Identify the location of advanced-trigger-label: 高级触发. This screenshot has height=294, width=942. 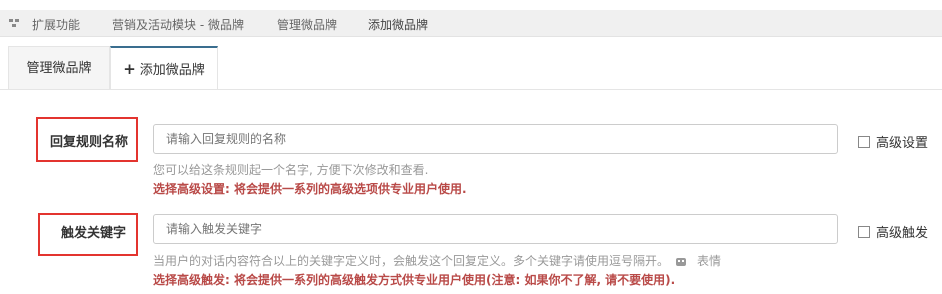
(902, 233).